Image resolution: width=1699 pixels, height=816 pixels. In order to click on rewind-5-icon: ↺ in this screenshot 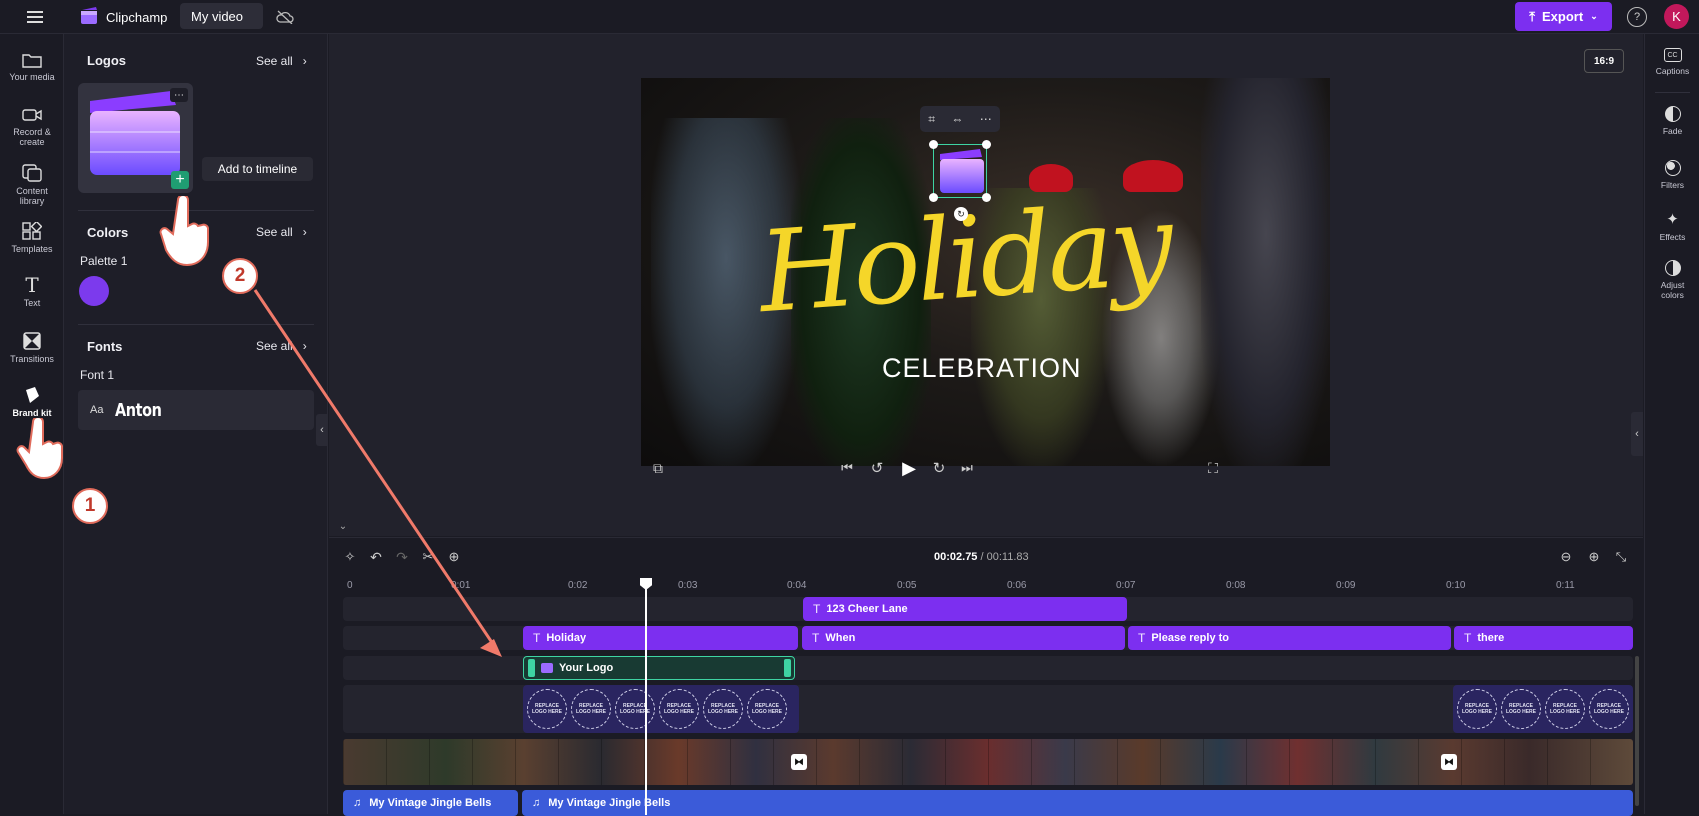, I will do `click(877, 468)`.